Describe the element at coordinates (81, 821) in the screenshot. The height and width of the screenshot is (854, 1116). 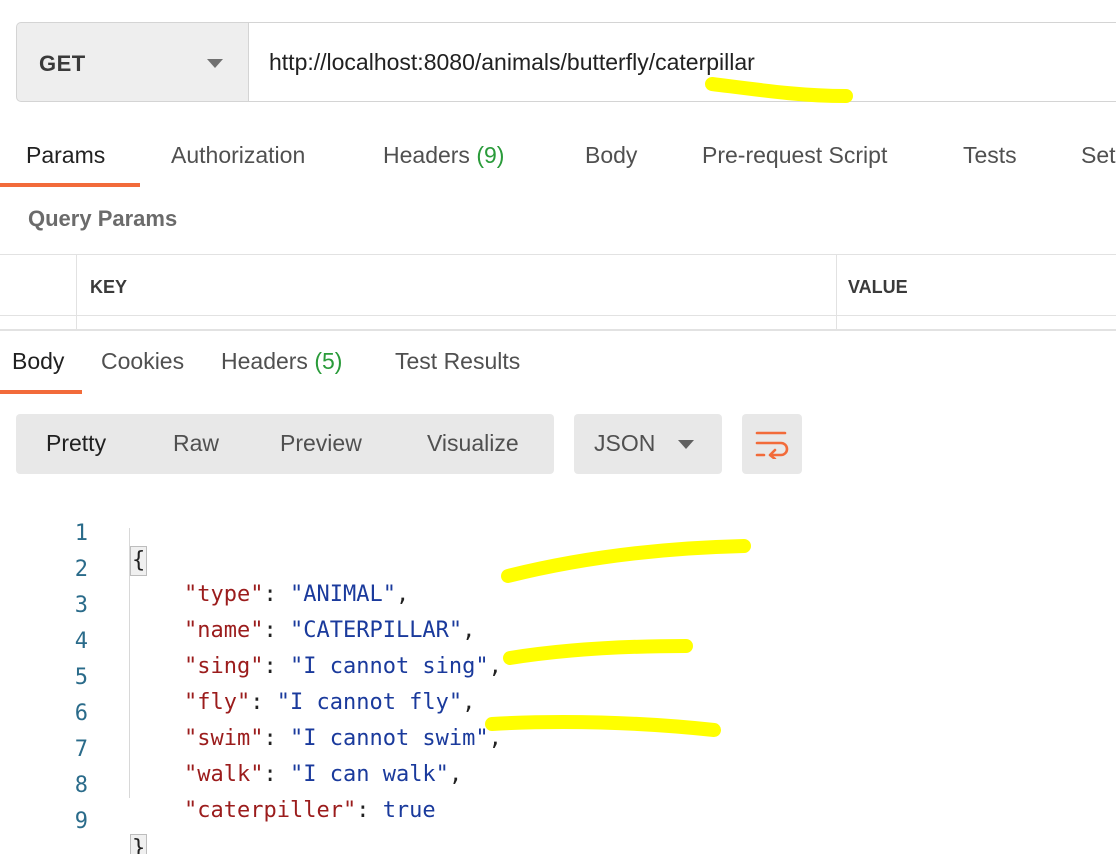
I see `line-number: 9` at that location.